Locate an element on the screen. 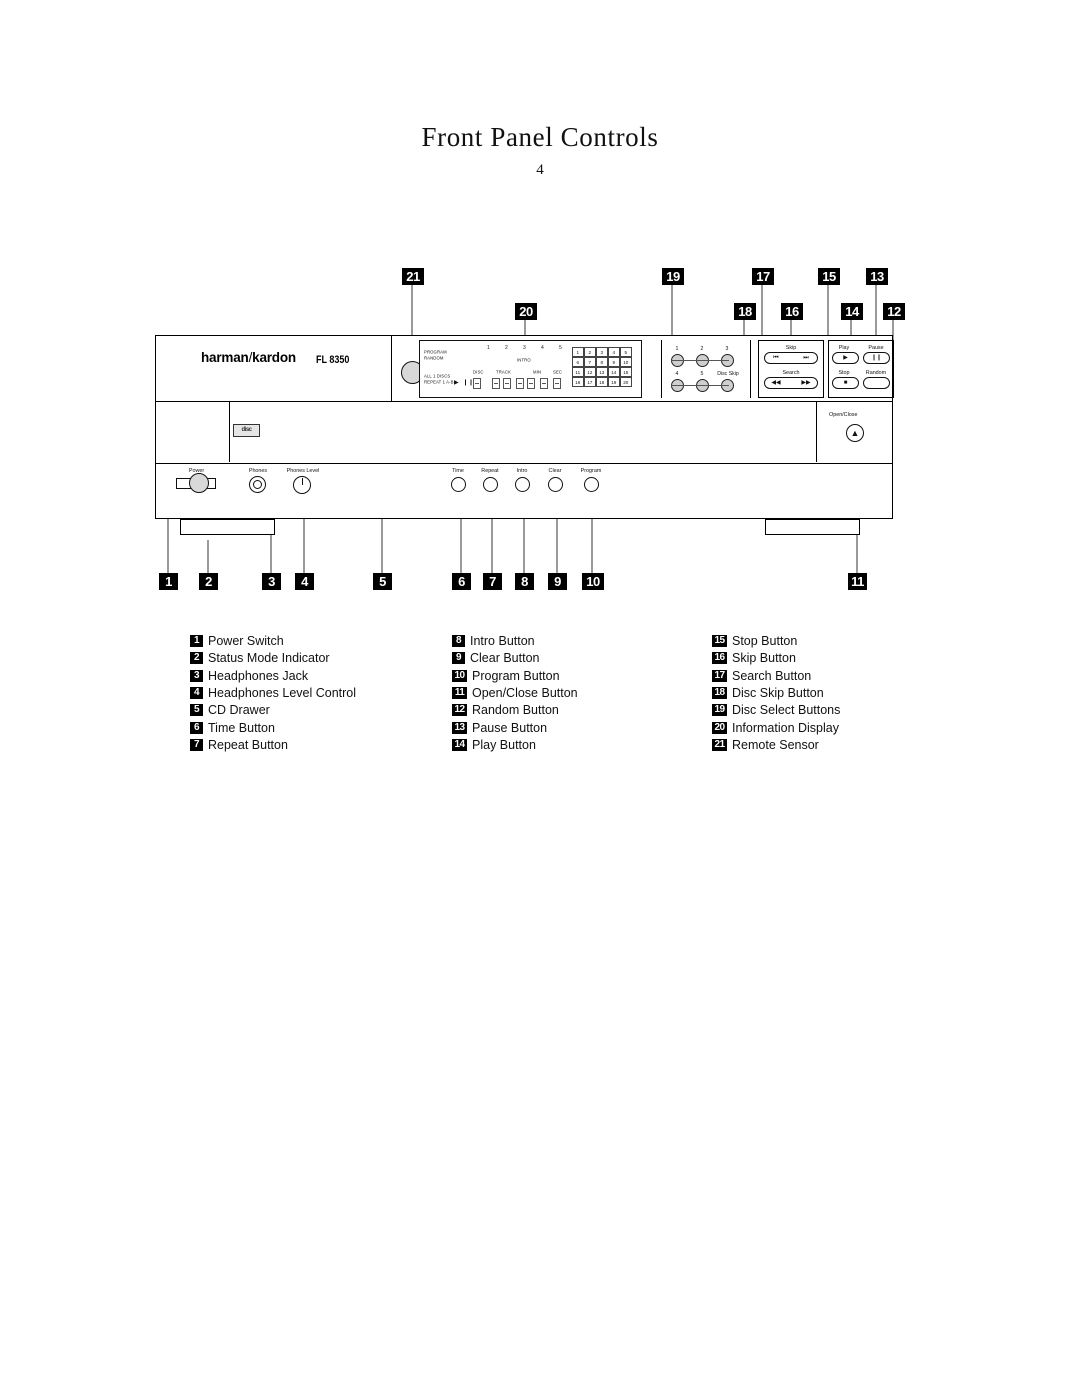  legend-badge: 18 is located at coordinates (719, 692).